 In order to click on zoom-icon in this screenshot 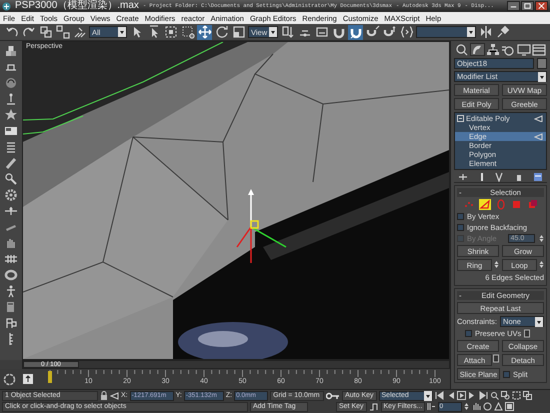, I will do `click(494, 395)`.